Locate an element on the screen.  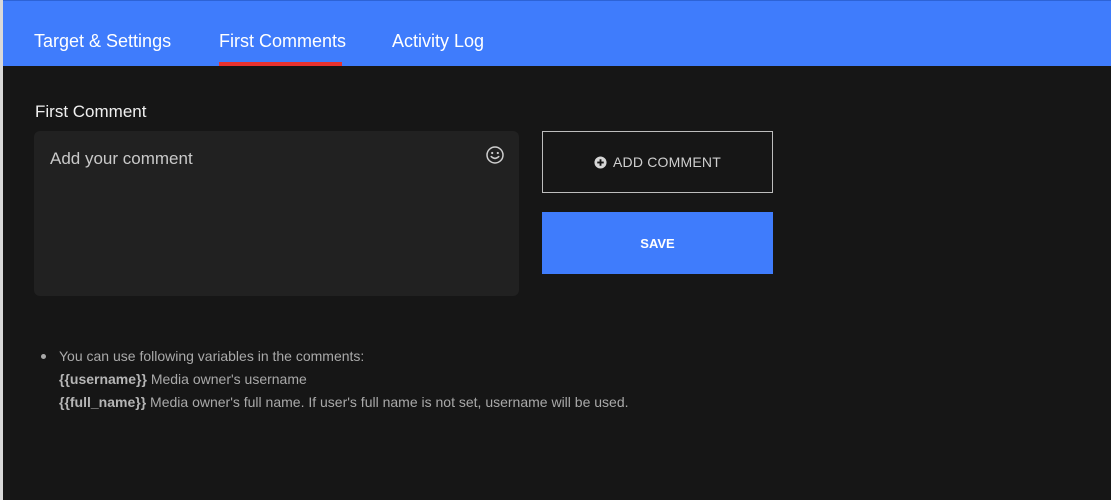
variable-name: {{full_name}} is located at coordinates (103, 402).